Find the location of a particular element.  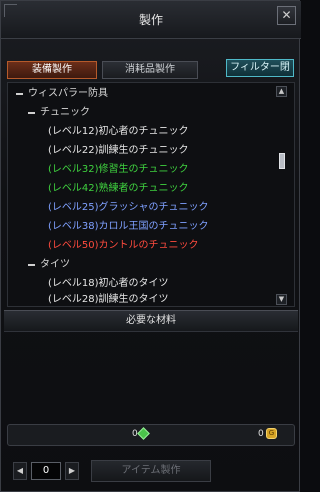

recipe-item: (レベル22)訓練生のチュニック is located at coordinates (118, 151).